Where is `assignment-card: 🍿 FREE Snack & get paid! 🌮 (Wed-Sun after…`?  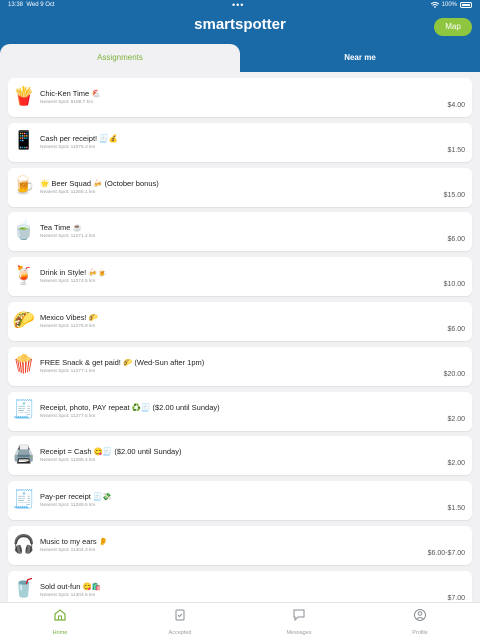
assignment-card: 🍿 FREE Snack & get paid! 🌮 (Wed-Sun after… is located at coordinates (240, 366).